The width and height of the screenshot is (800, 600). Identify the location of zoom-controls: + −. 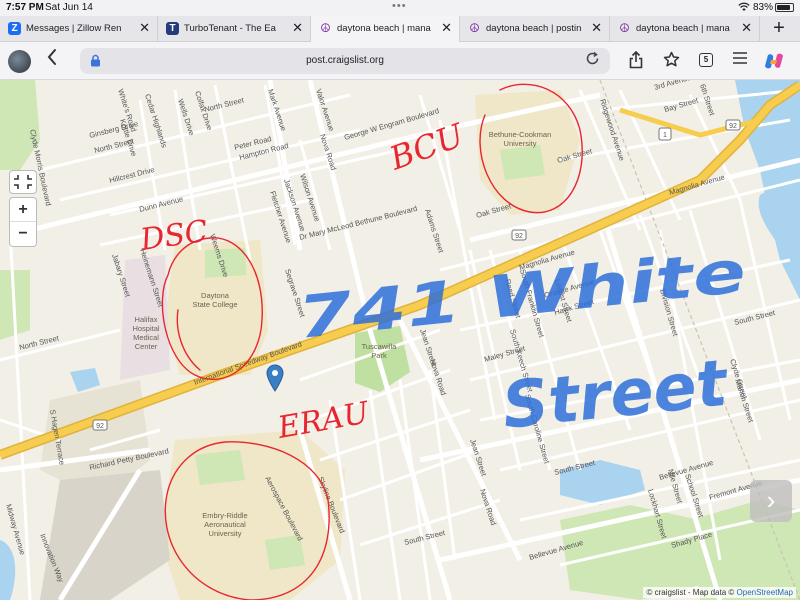
(23, 222).